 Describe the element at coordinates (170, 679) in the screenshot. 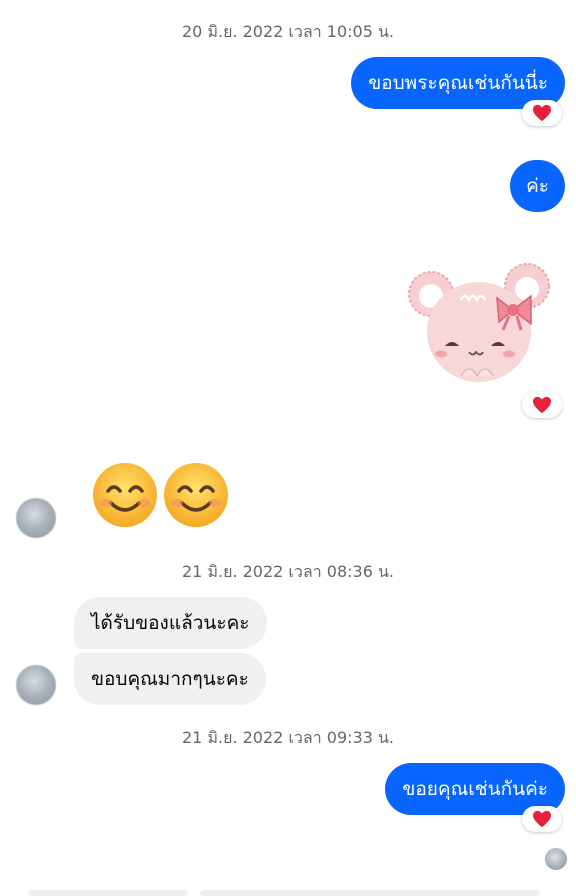

I see `incoming-message: ขอบคุณมากๆนะคะ` at that location.